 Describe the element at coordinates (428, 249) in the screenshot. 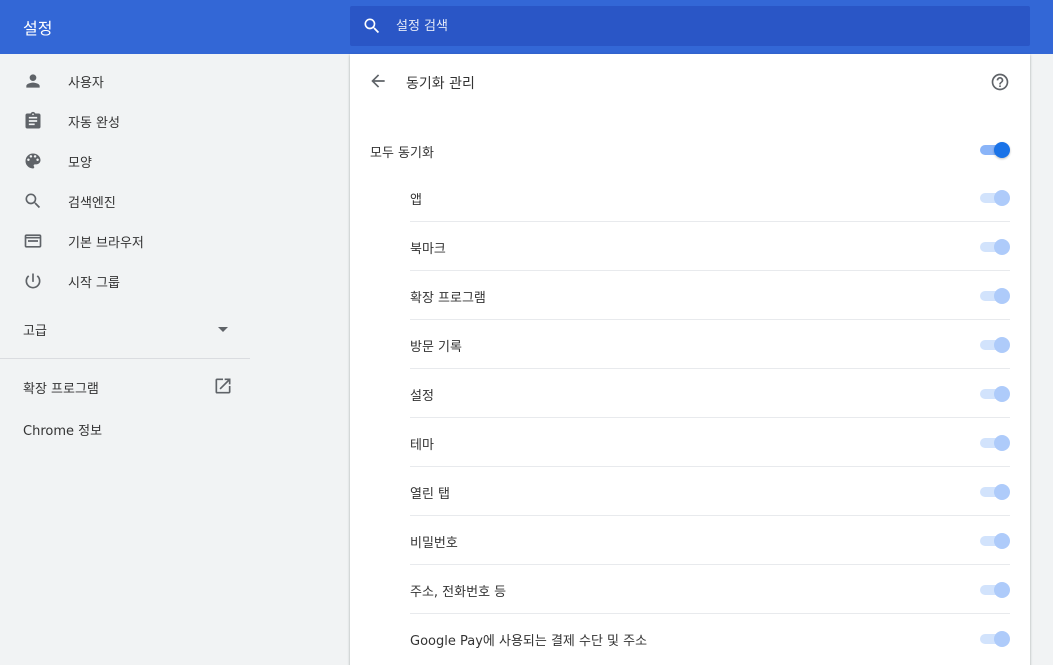

I see `sync-item-label: 북마크` at that location.